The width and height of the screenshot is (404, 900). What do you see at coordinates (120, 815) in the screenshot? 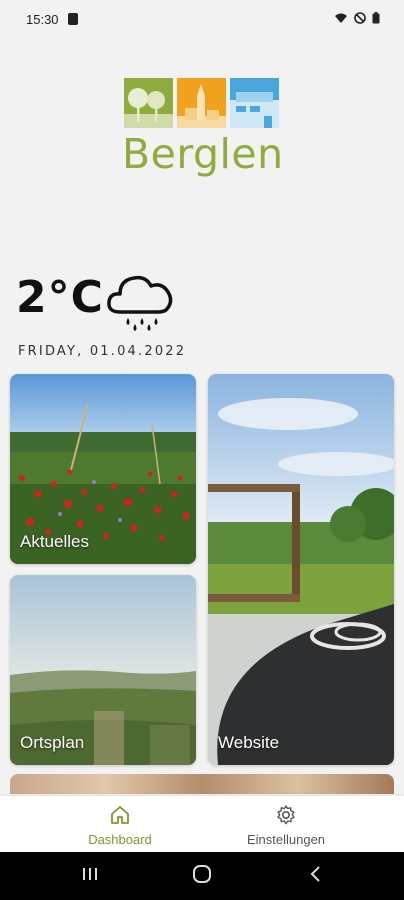
I see `home-icon` at bounding box center [120, 815].